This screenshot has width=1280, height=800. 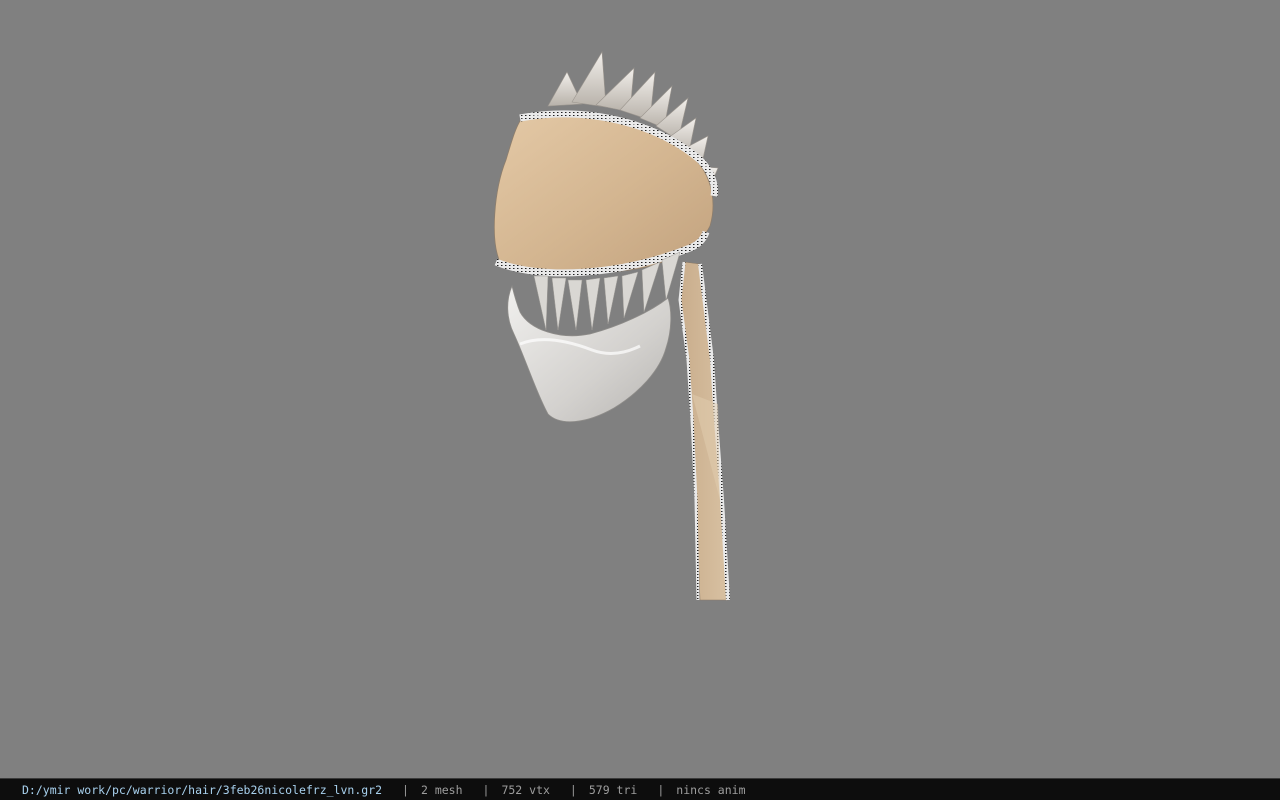 What do you see at coordinates (613, 789) in the screenshot?
I see `status-triangle-count: 579 tri` at bounding box center [613, 789].